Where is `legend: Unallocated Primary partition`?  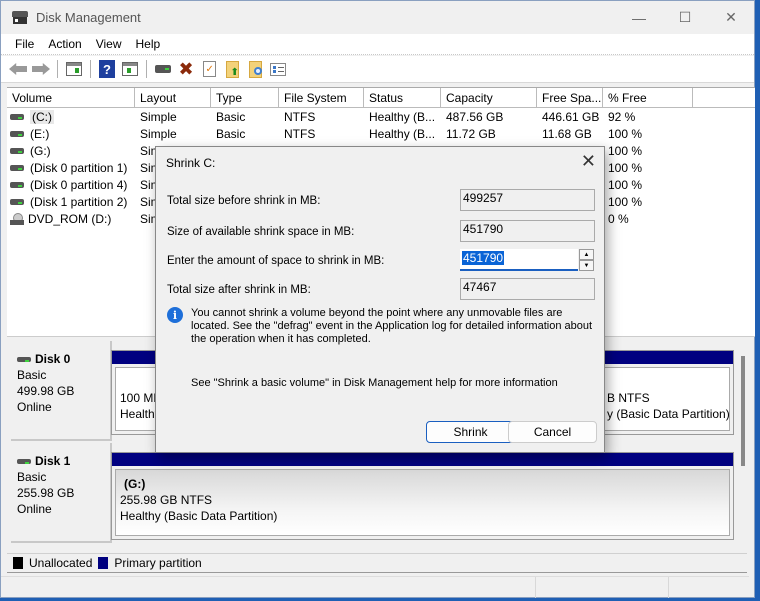
legend: Unallocated Primary partition is located at coordinates (377, 563).